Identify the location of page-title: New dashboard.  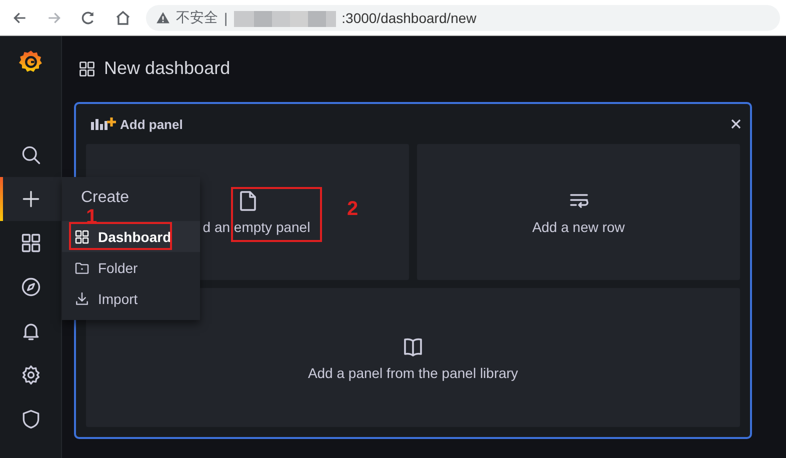
(167, 68).